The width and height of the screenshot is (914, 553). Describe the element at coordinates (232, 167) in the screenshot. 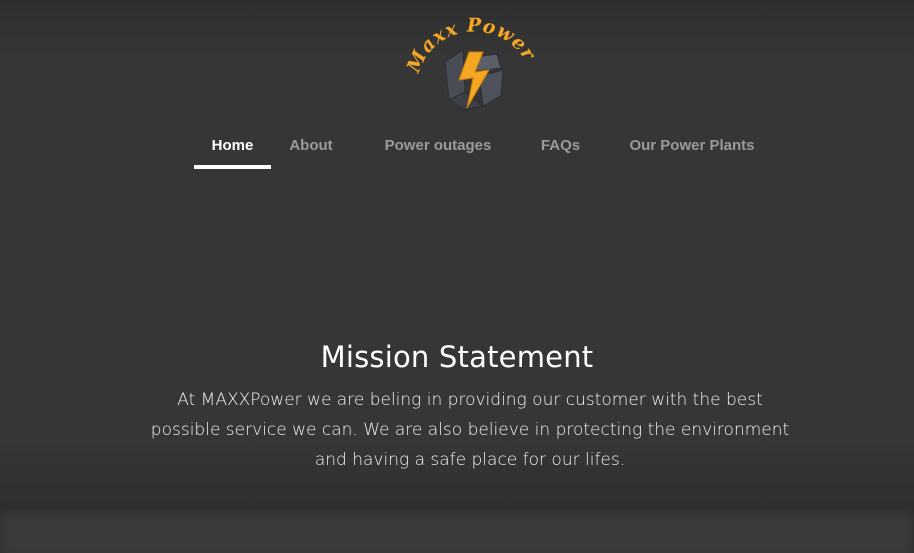

I see `active-tab-indicator` at that location.